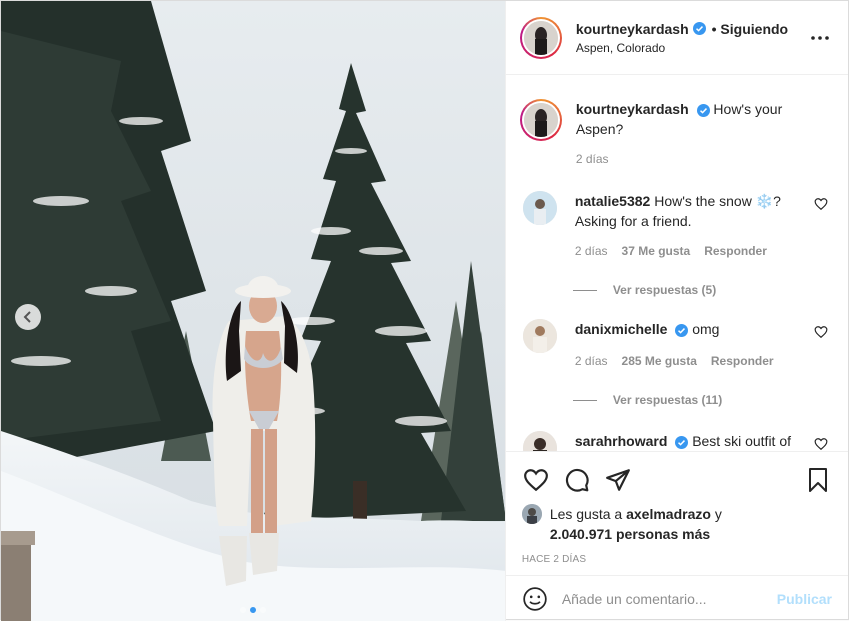 This screenshot has height=621, width=849. I want to click on caption-avatar, so click(540, 120).